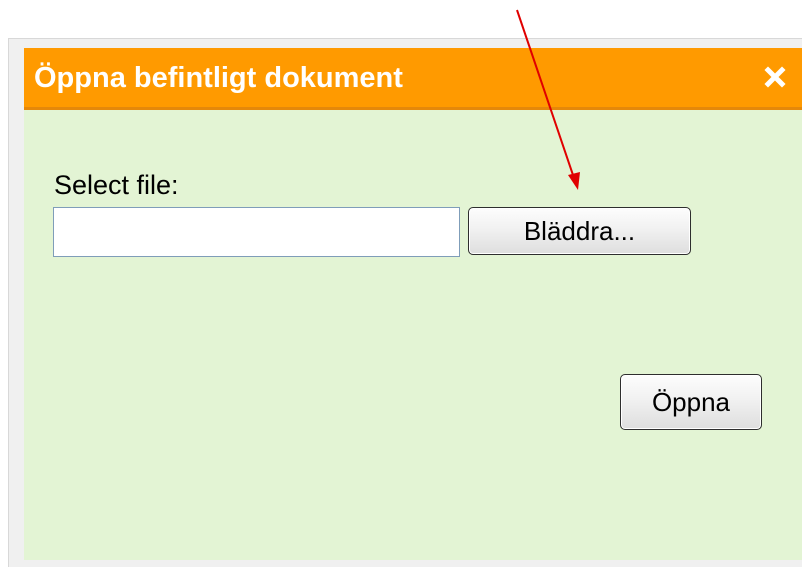 The image size is (802, 567). I want to click on close-icon, so click(775, 77).